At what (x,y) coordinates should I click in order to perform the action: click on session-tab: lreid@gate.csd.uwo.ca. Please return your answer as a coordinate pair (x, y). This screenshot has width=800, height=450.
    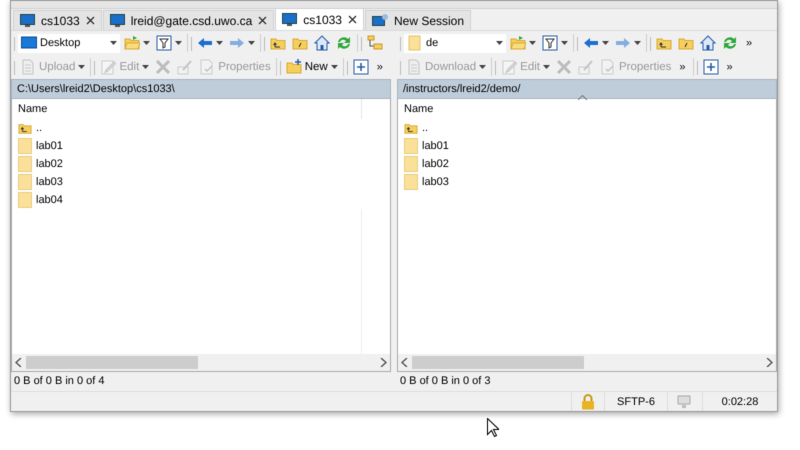
    Looking at the image, I should click on (188, 20).